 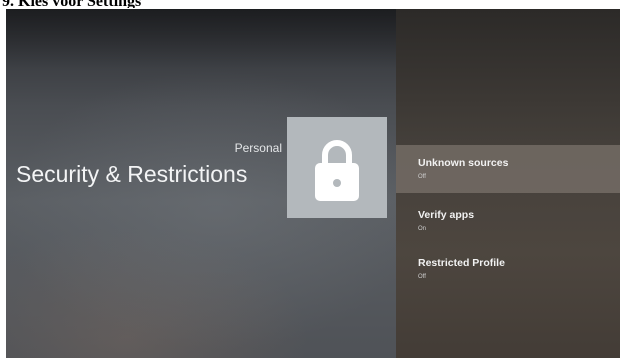 I want to click on page-title: Security & Restrictions, so click(x=132, y=174).